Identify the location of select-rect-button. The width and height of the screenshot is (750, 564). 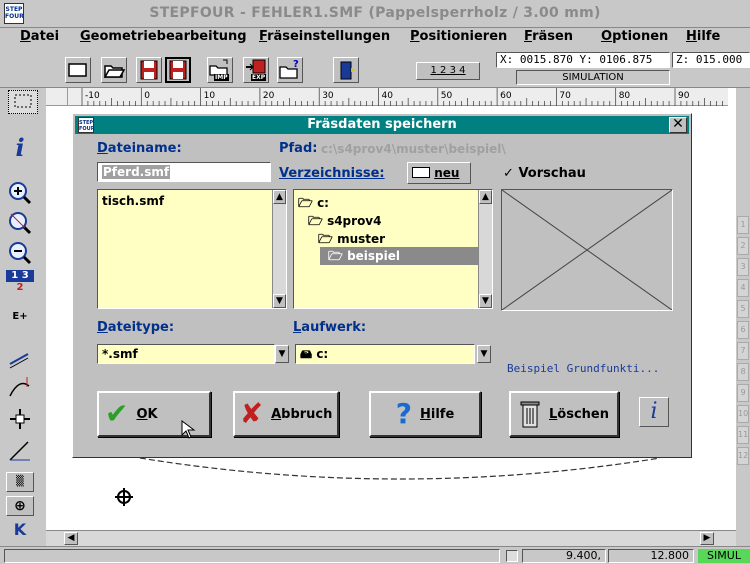
(23, 102).